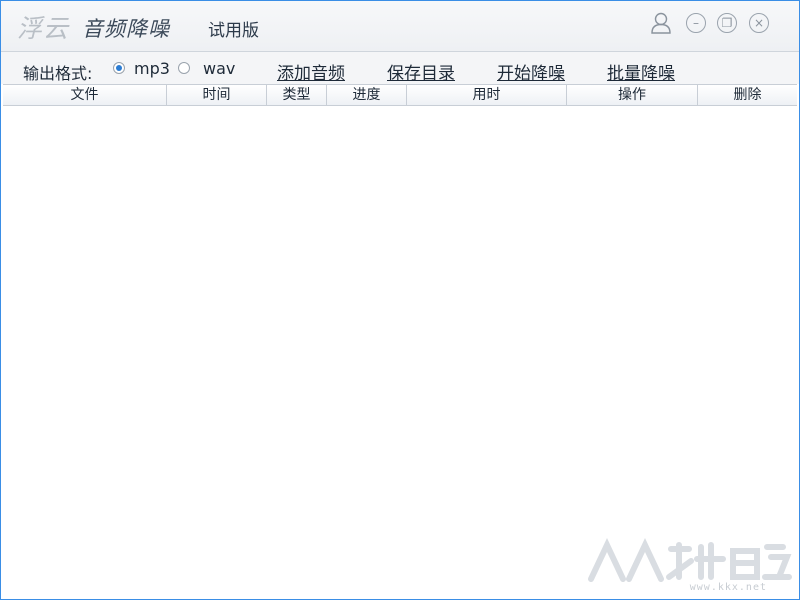  I want to click on format-radio-mp3, so click(119, 68).